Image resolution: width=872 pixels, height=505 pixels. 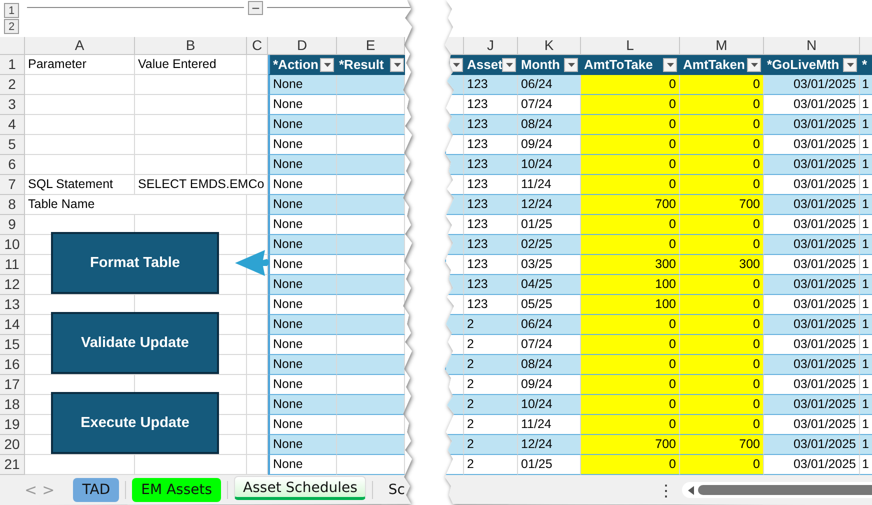 What do you see at coordinates (12, 225) in the screenshot?
I see `row-number: 9` at bounding box center [12, 225].